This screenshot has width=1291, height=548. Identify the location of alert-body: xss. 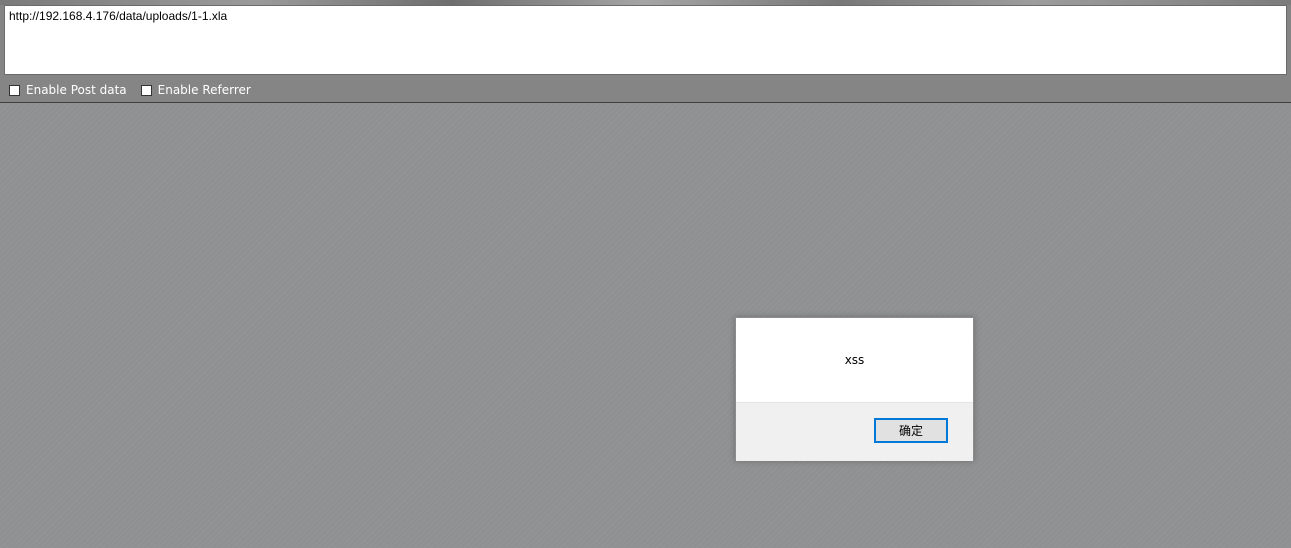
(854, 360).